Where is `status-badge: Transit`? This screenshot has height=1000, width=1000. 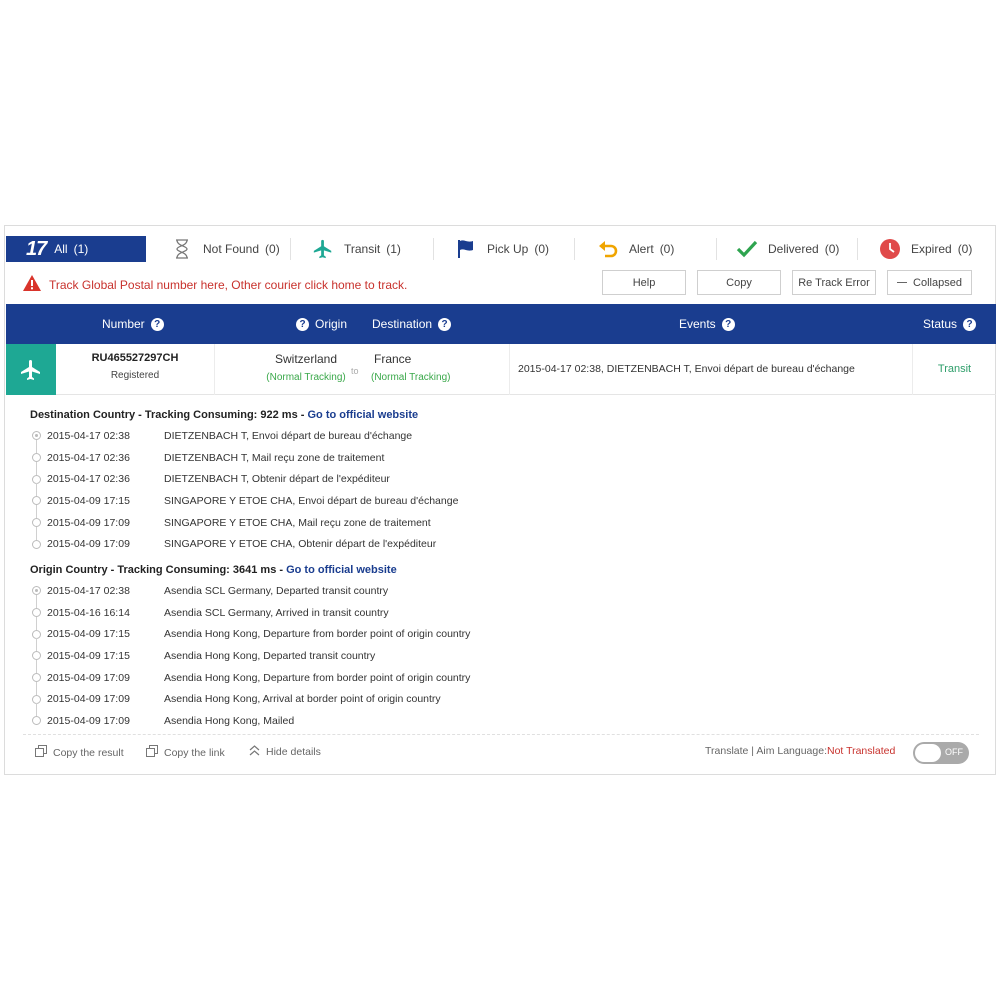 status-badge: Transit is located at coordinates (954, 369).